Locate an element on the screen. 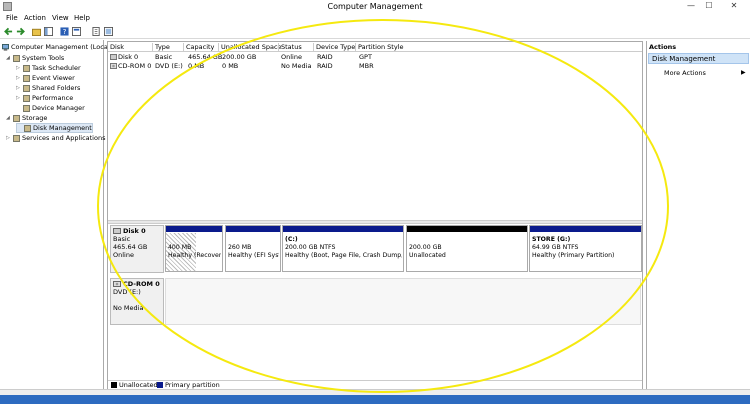  tools-icon is located at coordinates (16, 58).